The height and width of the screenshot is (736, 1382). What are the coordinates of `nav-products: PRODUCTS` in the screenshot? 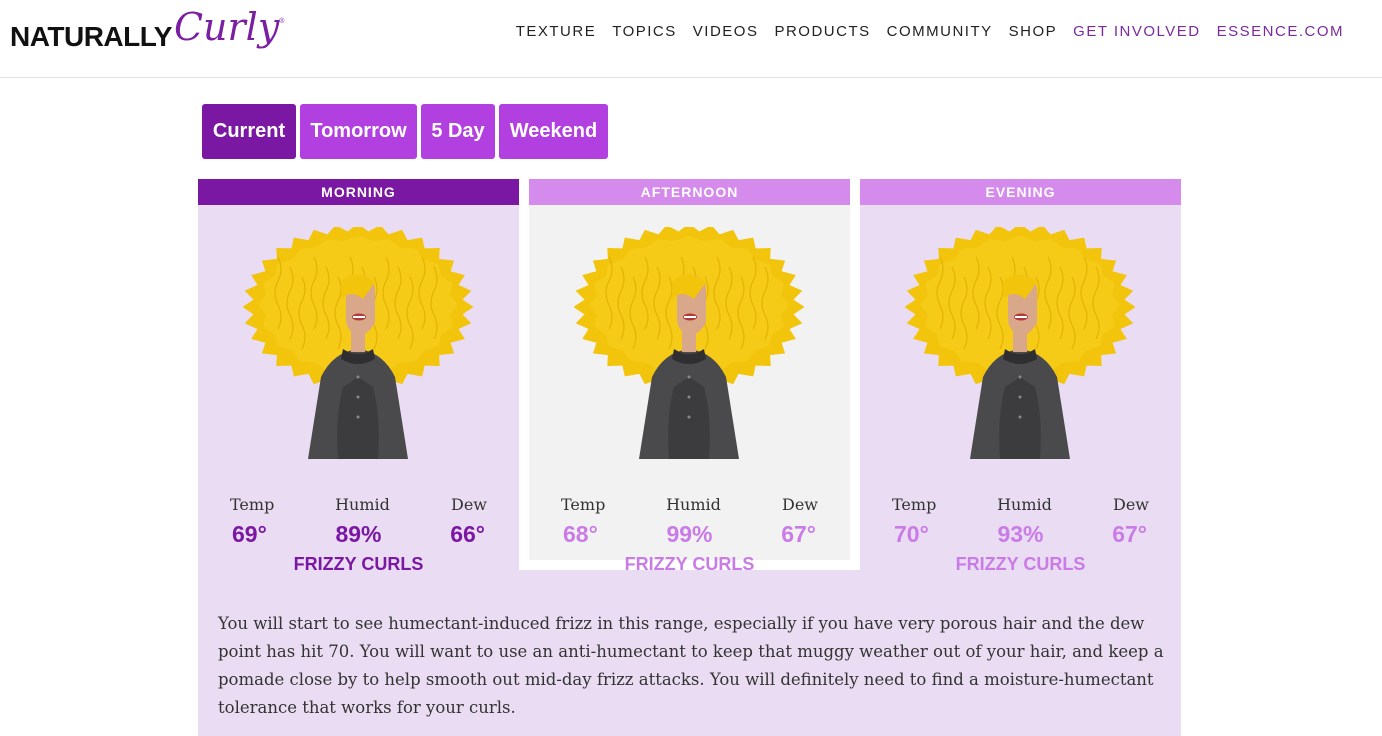 It's located at (822, 32).